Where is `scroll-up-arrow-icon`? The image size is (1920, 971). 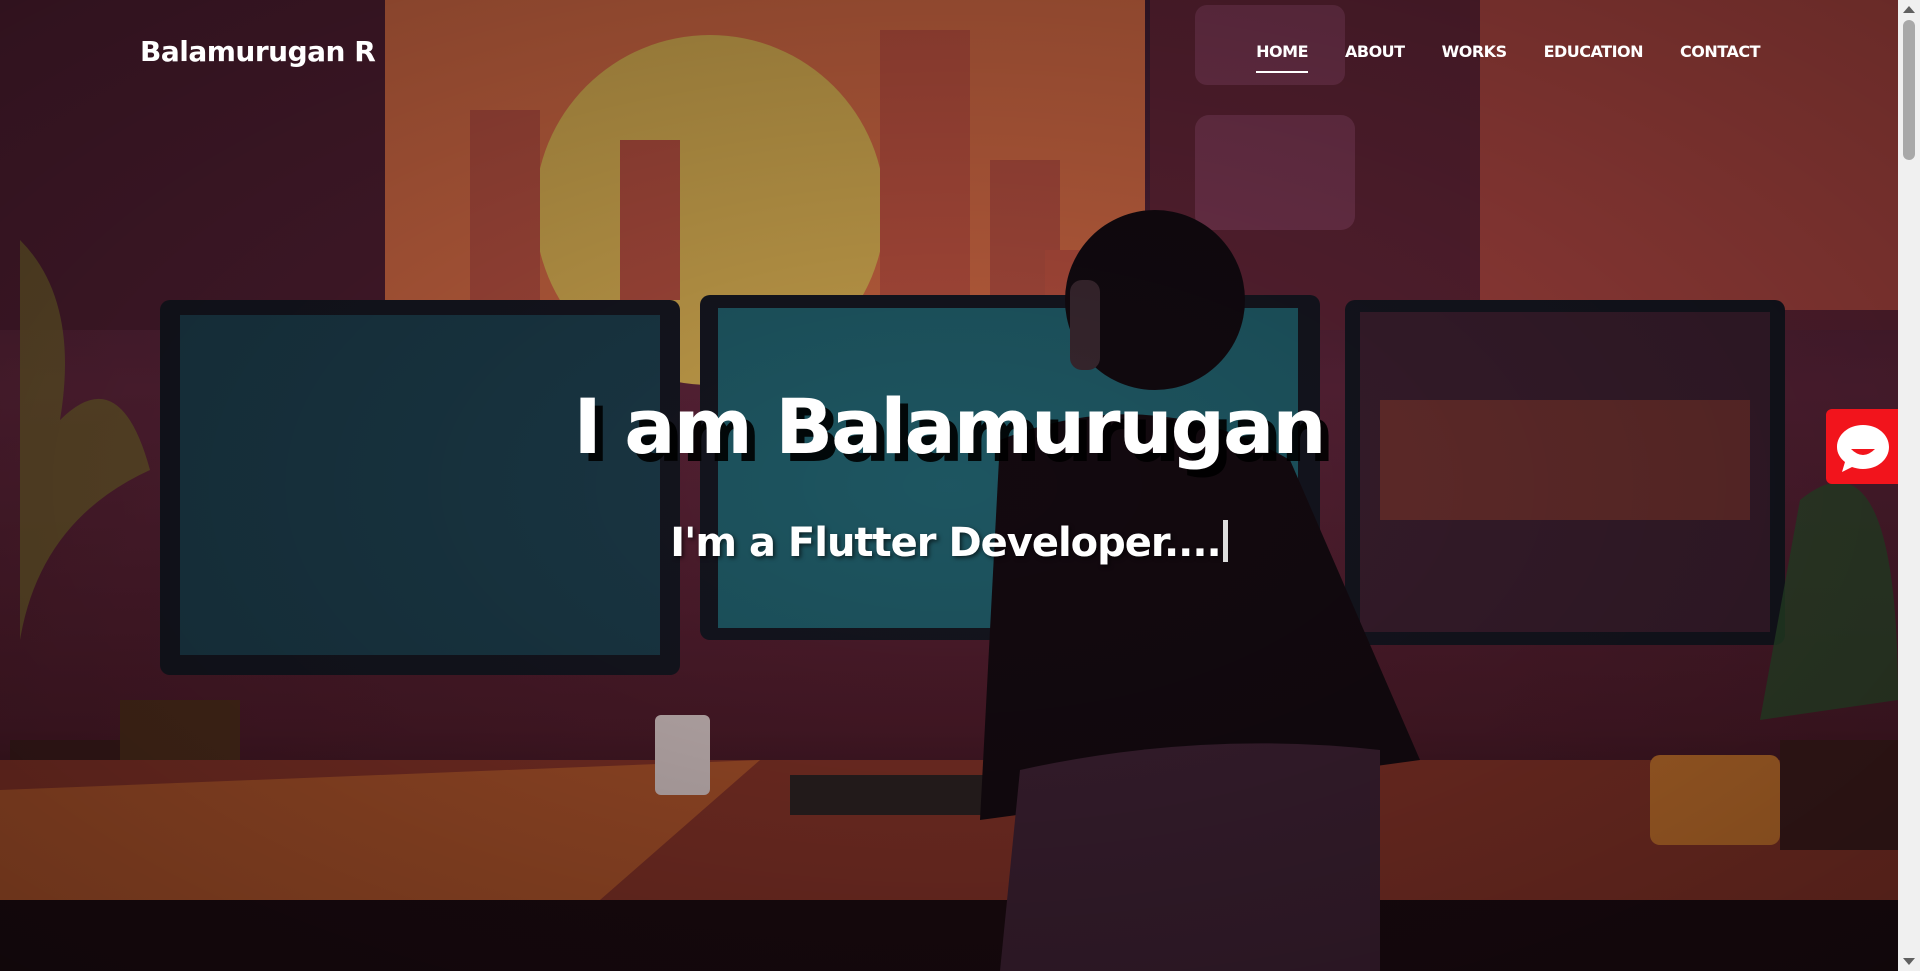
scroll-up-arrow-icon is located at coordinates (1909, 9).